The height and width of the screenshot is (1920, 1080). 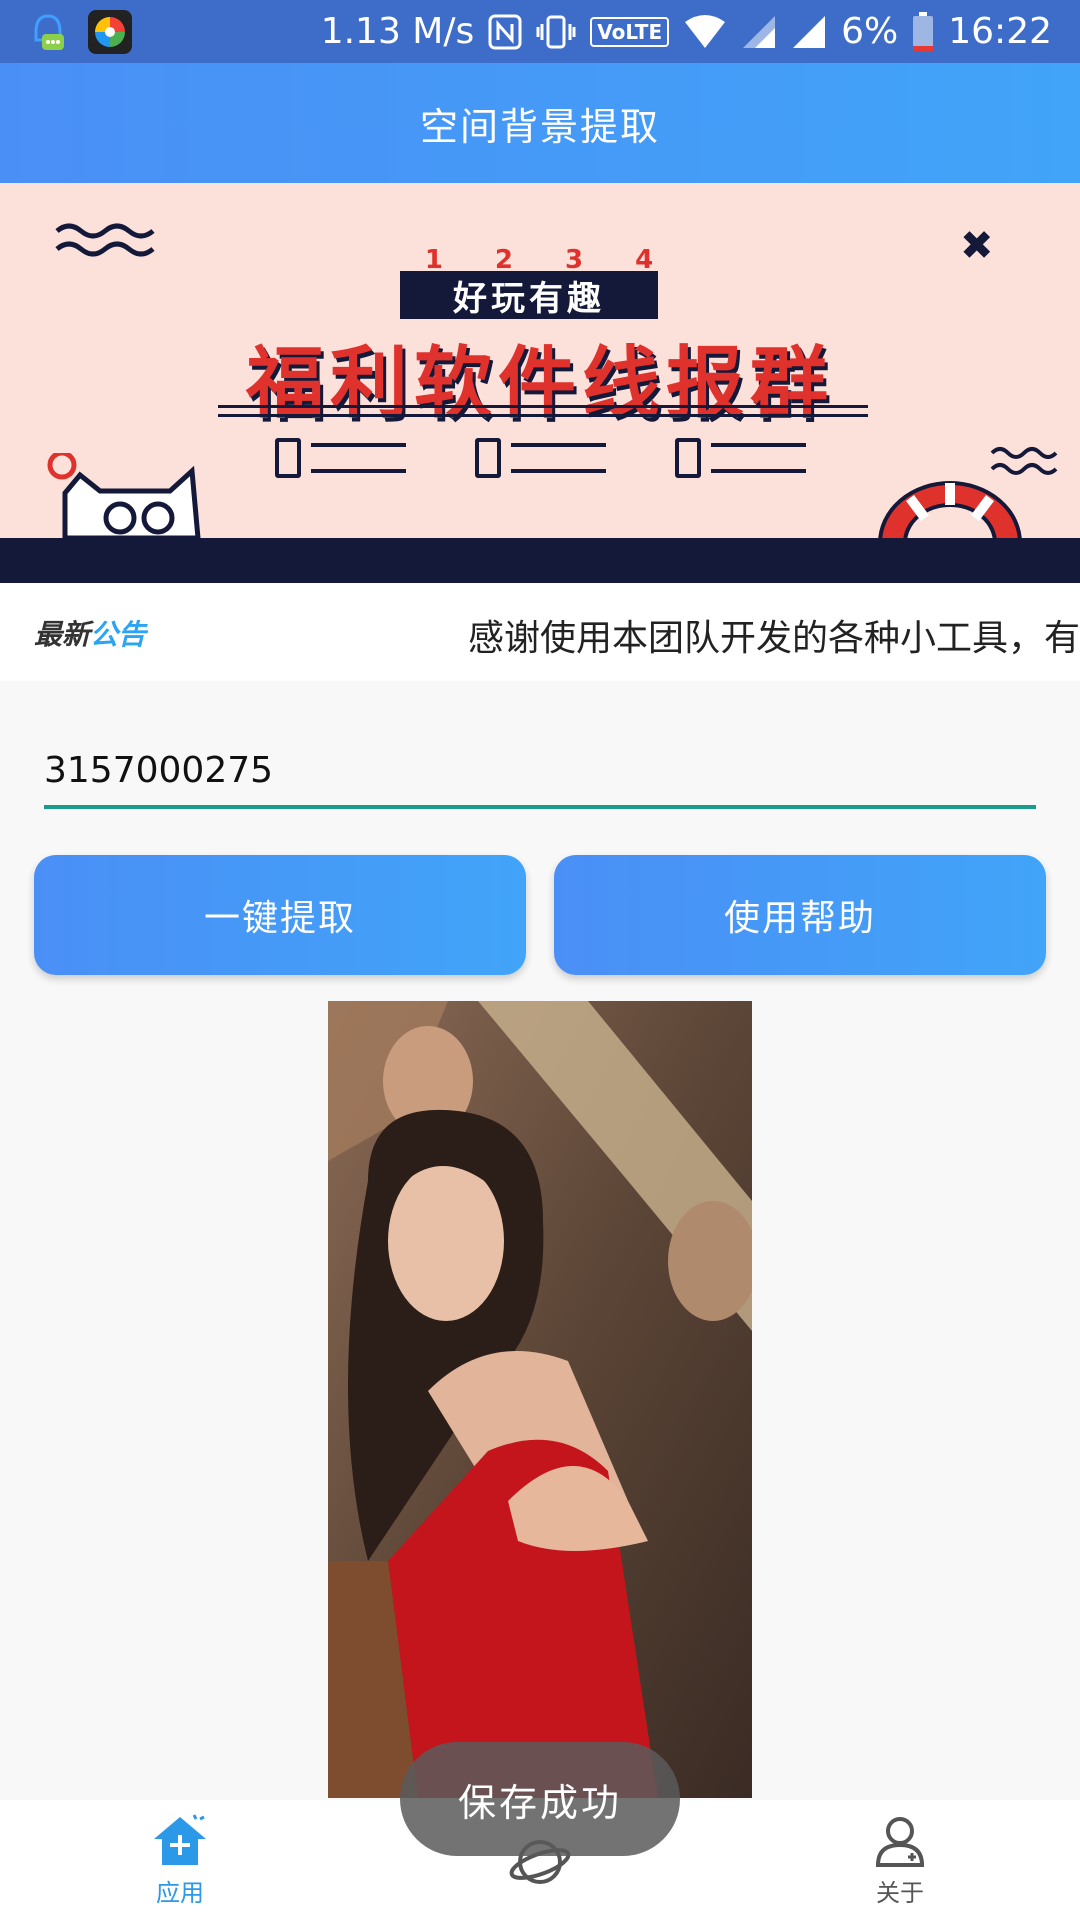 I want to click on nav-tab-apps: 应用, so click(x=180, y=1860).